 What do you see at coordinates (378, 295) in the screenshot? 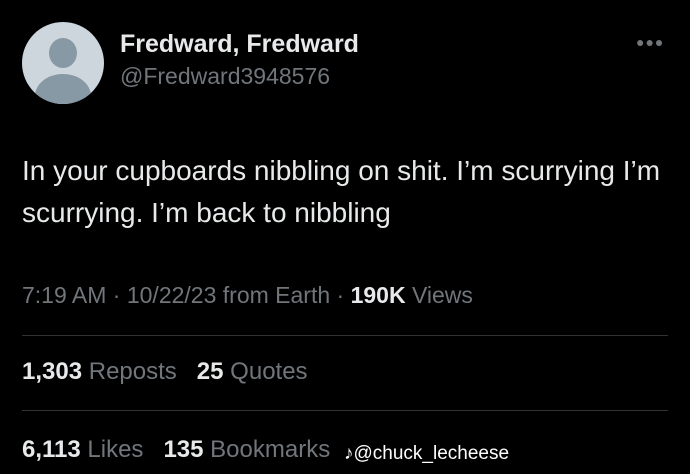
I see `views-count: 190K` at bounding box center [378, 295].